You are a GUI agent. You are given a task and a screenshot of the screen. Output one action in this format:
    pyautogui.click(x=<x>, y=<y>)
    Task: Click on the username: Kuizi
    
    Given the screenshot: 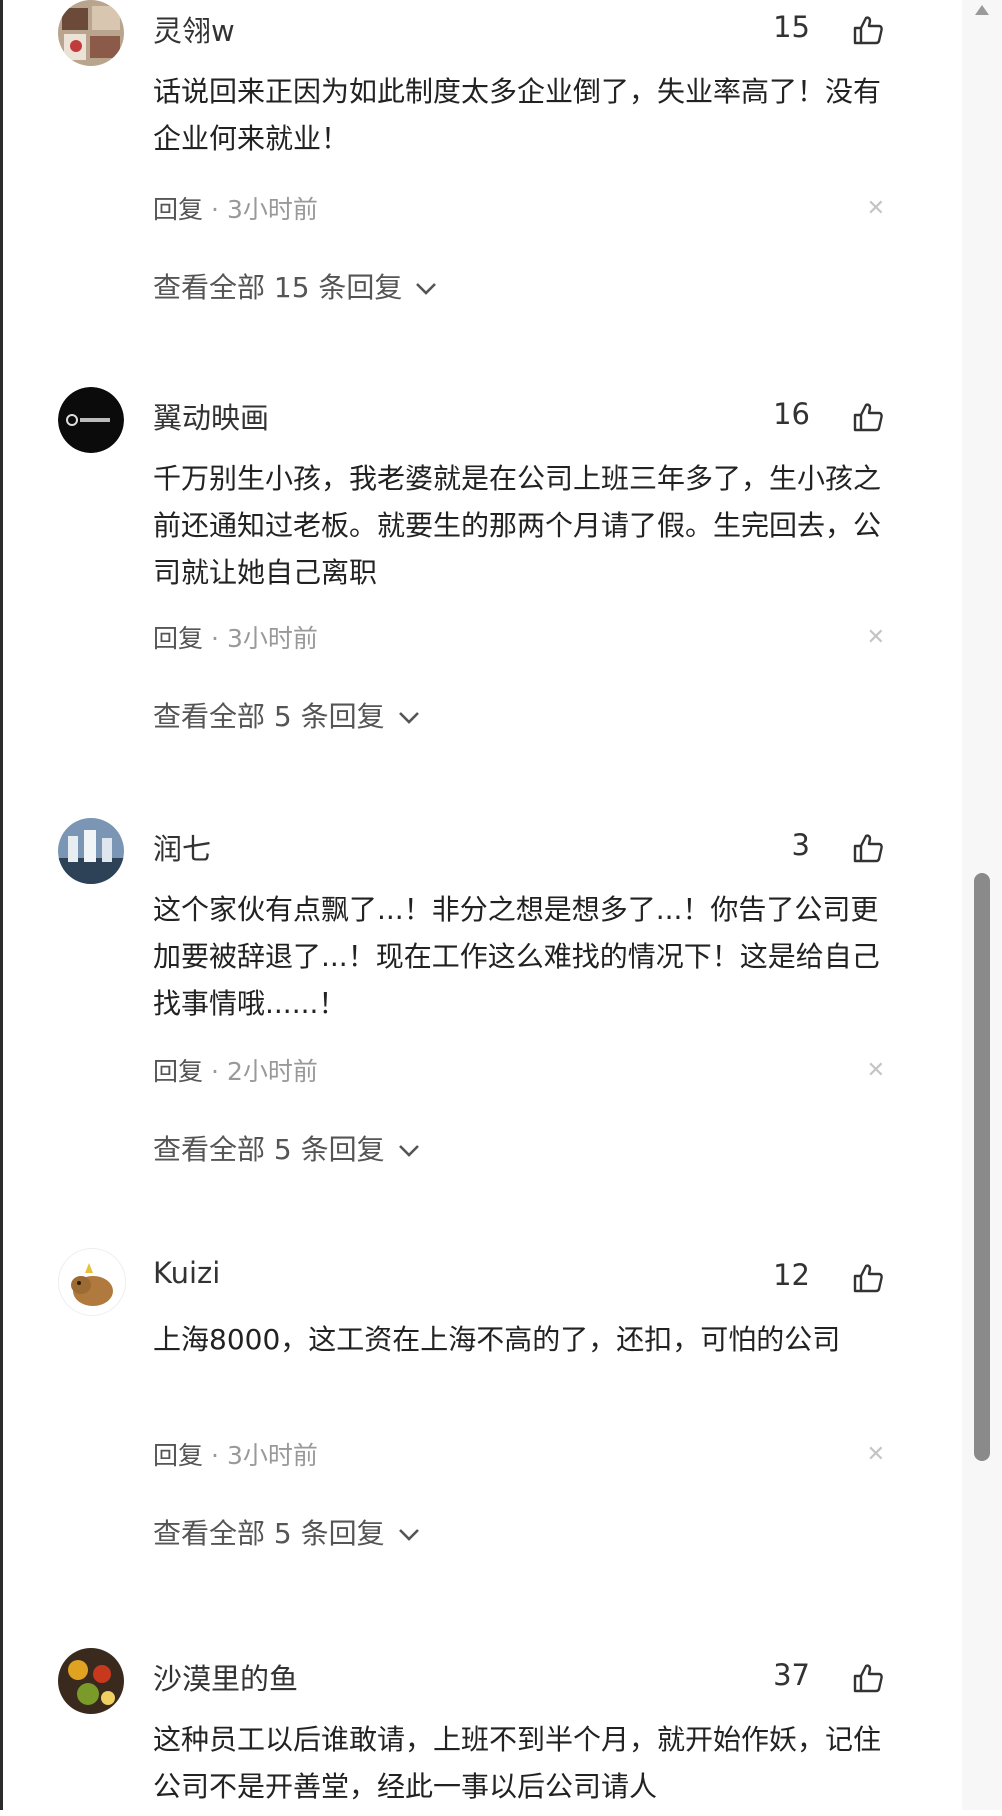 What is the action you would take?
    pyautogui.click(x=186, y=1273)
    